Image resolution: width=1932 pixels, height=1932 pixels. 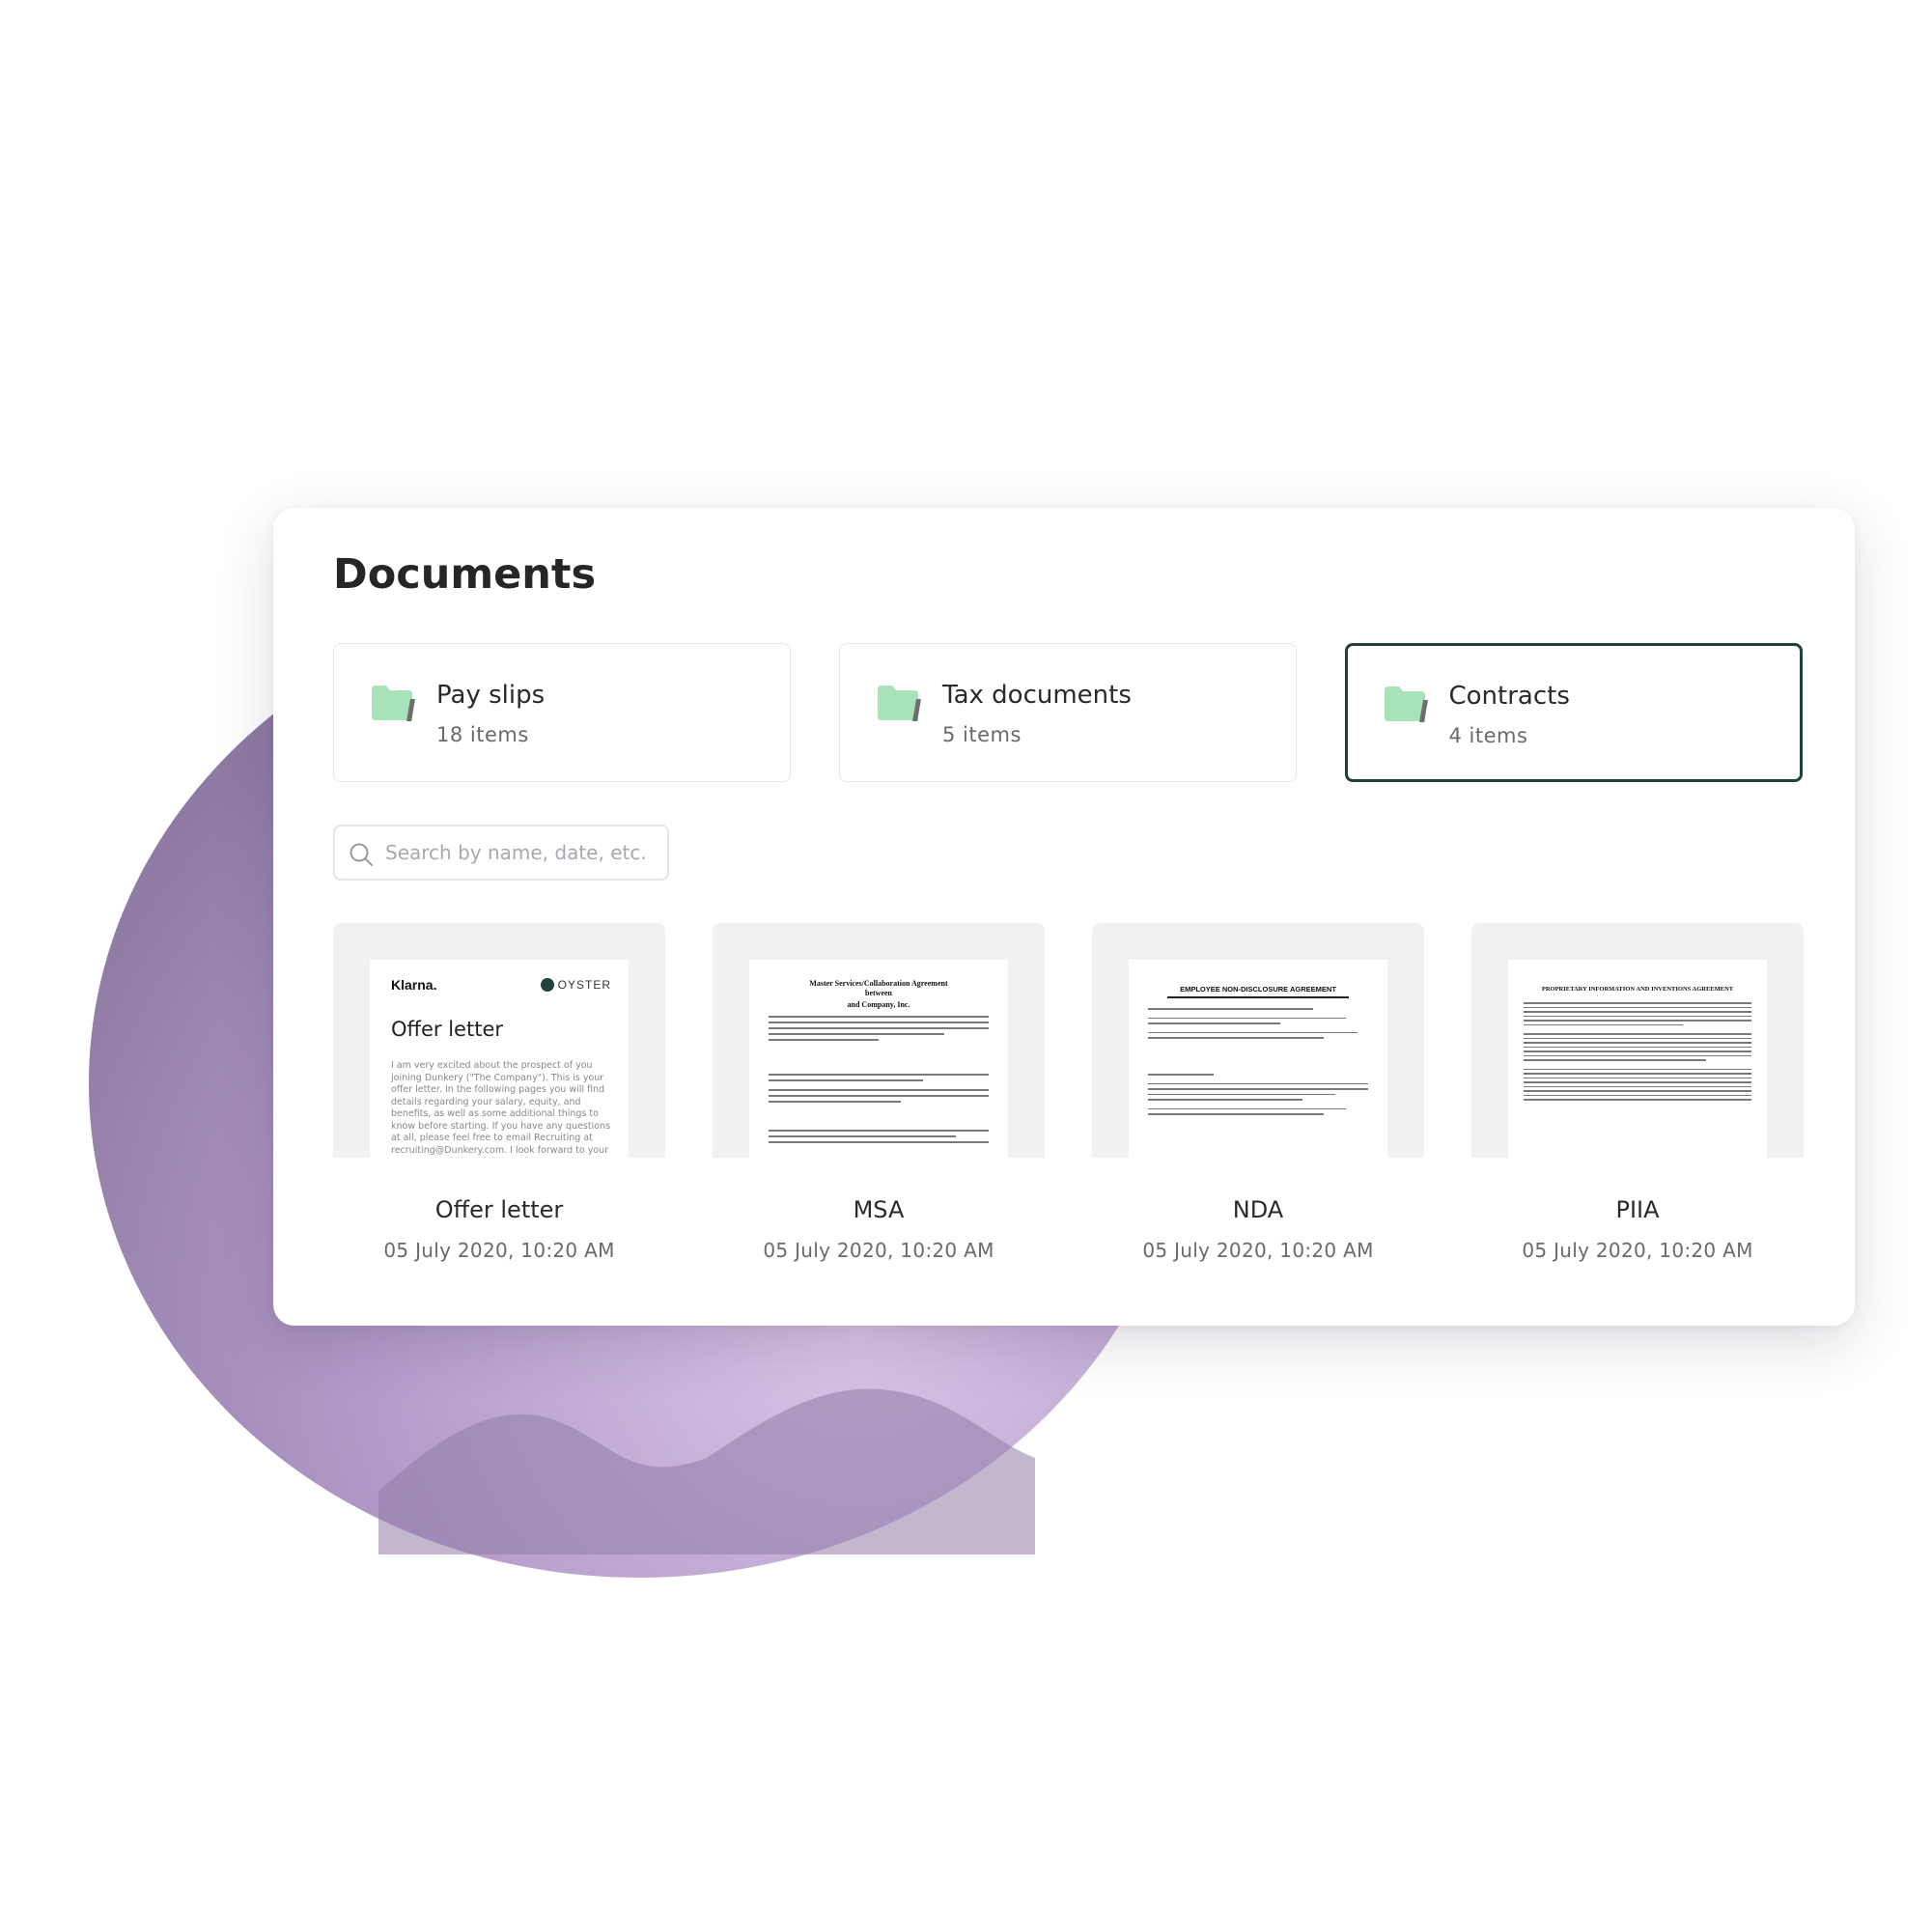 I want to click on preview-subtitle: between, so click(x=879, y=993).